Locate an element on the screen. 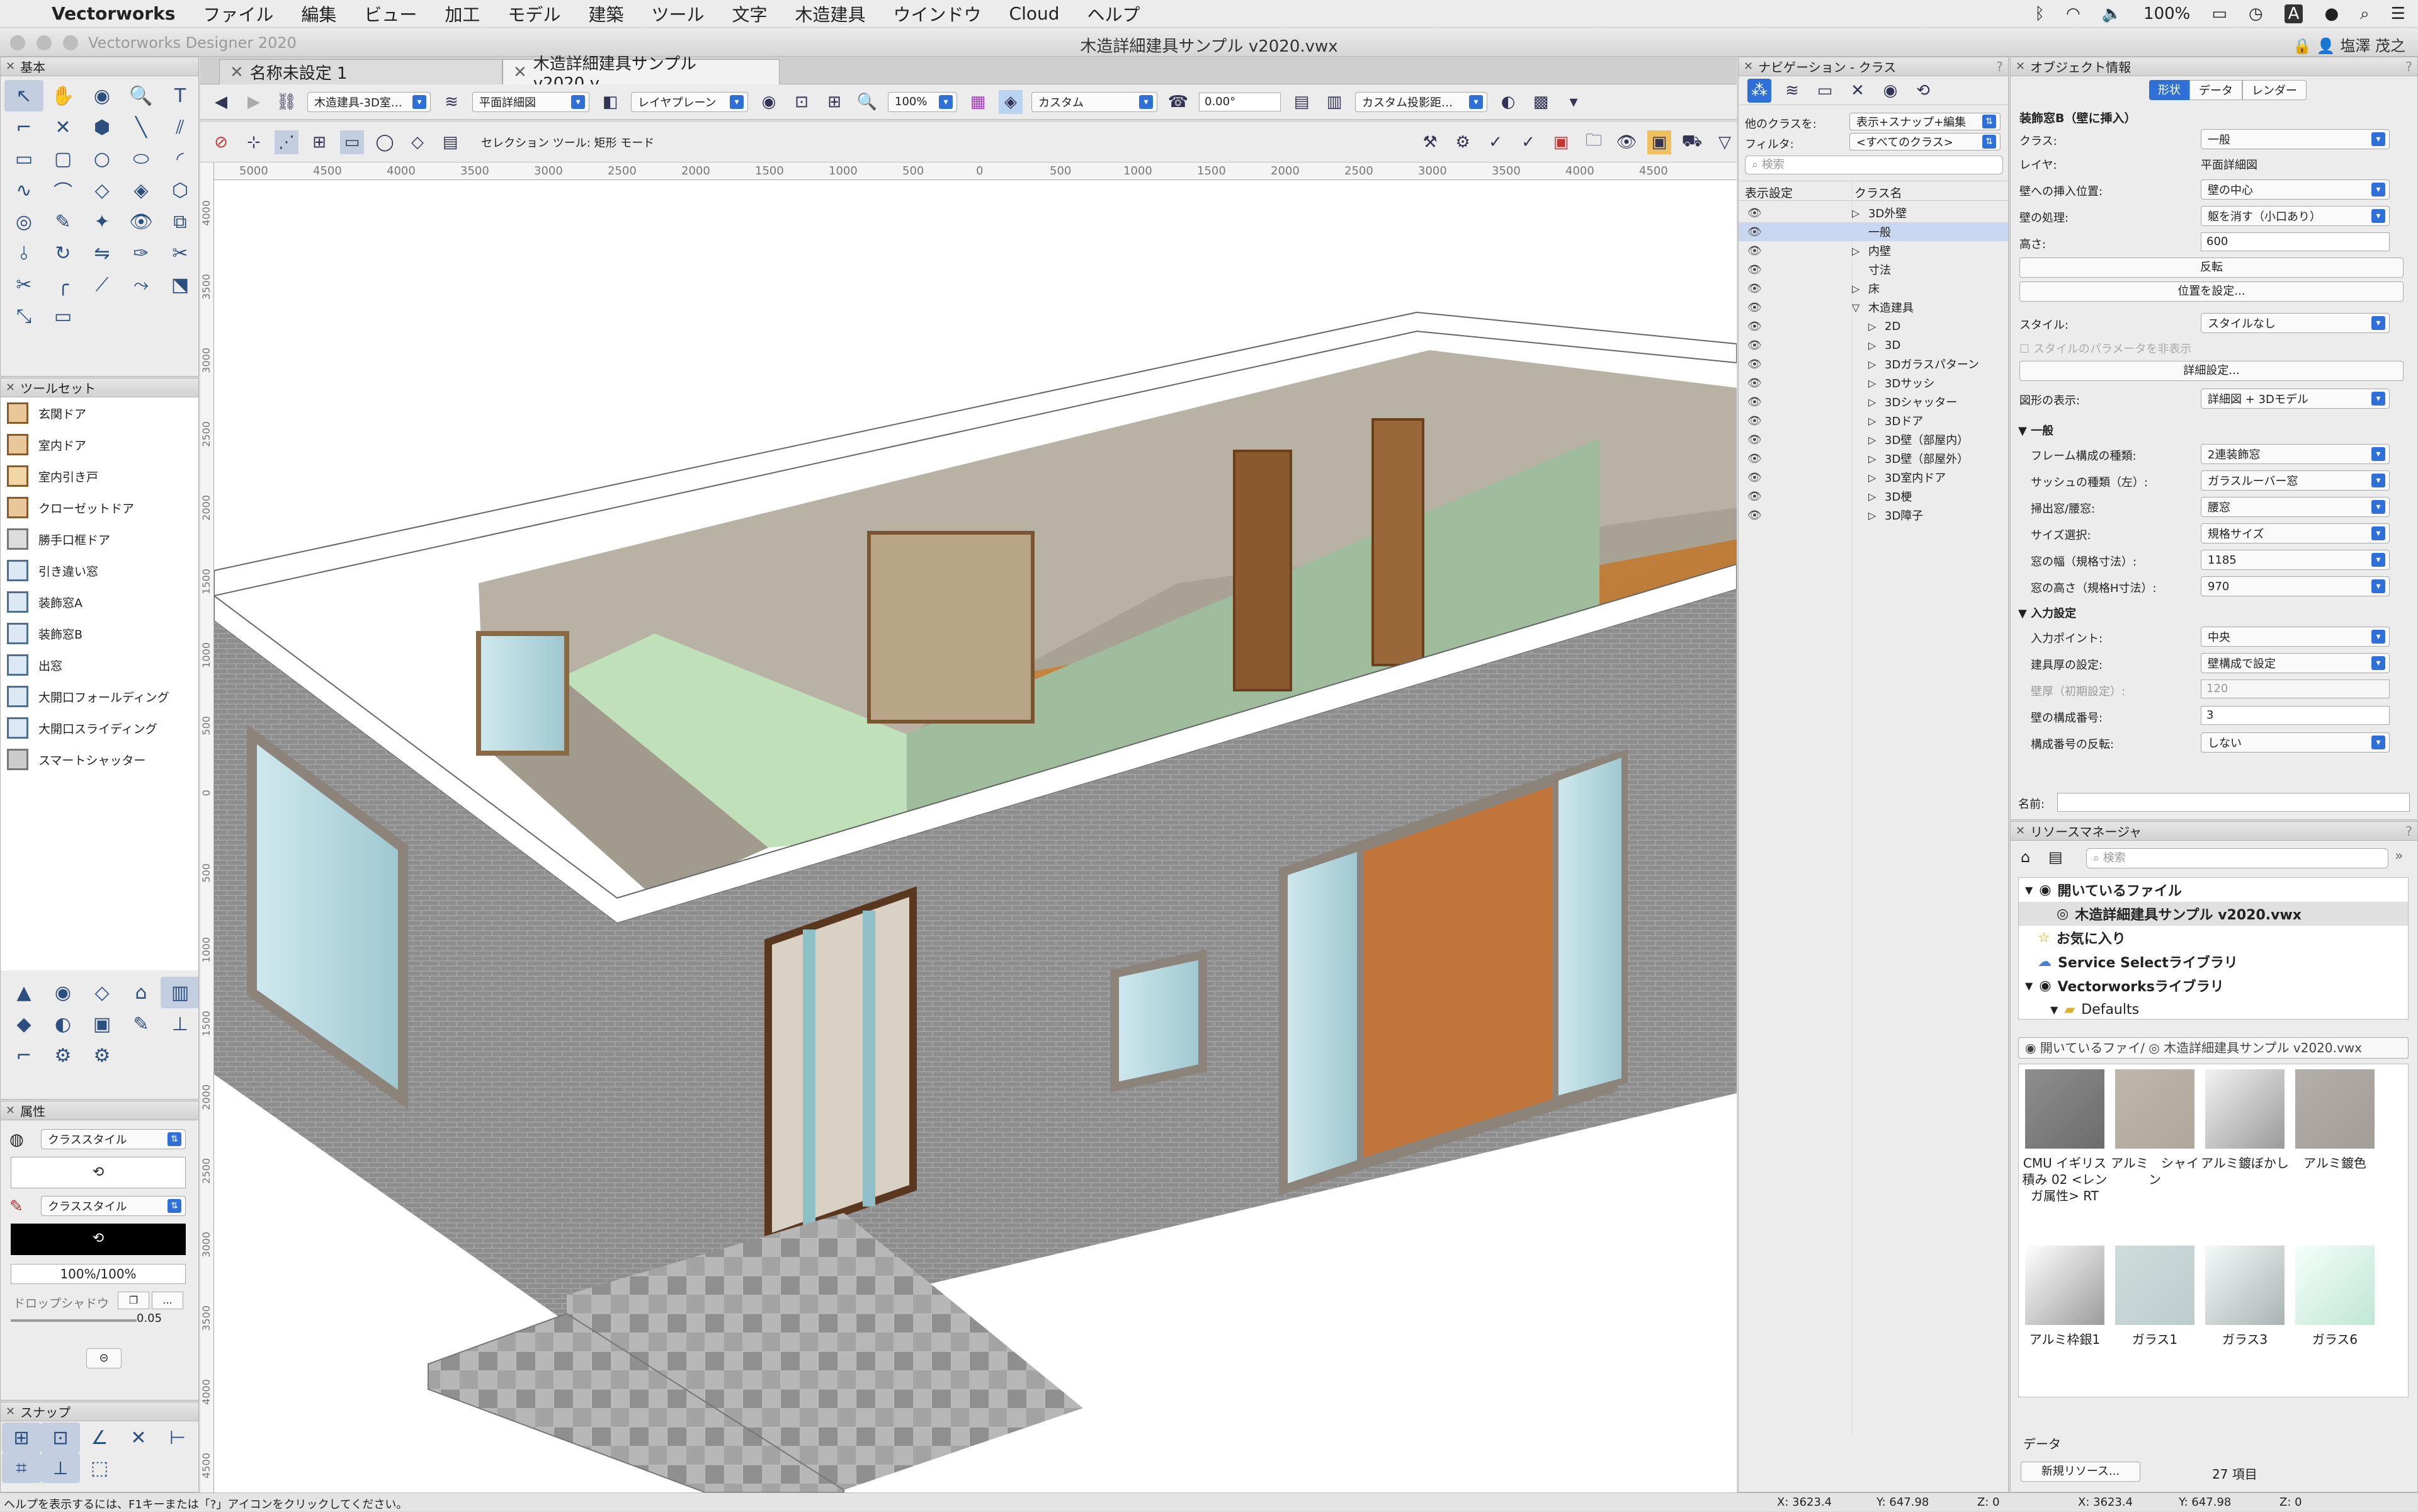 This screenshot has width=2418, height=1512. eye-settings-icon: 👁 is located at coordinates (1627, 142).